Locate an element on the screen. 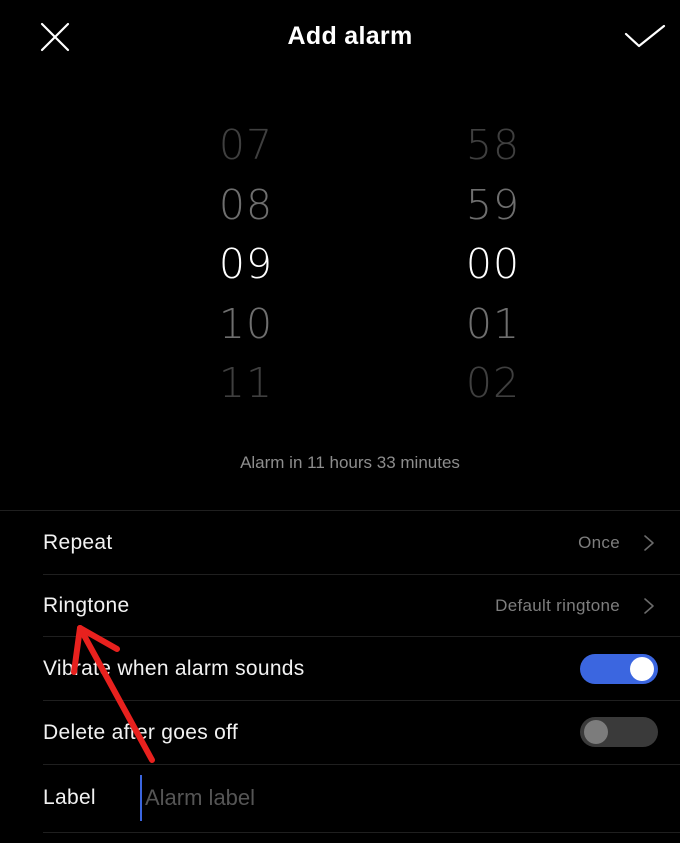  ringtone-label: Ringtone is located at coordinates (86, 605).